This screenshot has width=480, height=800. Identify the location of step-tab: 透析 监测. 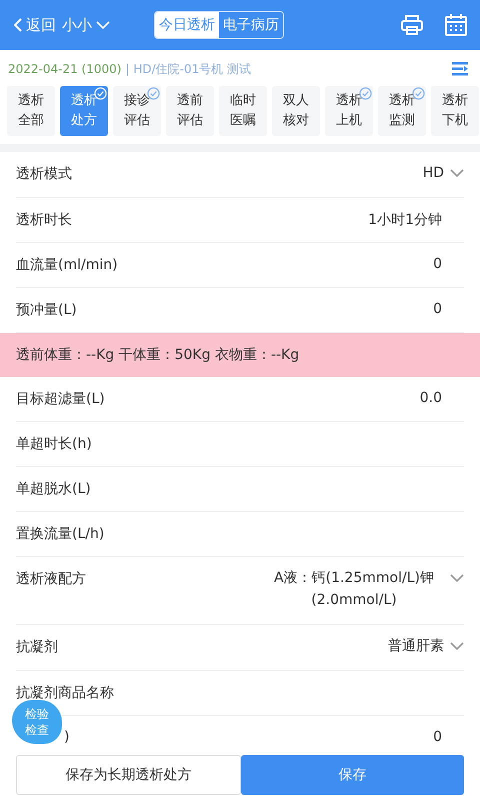
(402, 111).